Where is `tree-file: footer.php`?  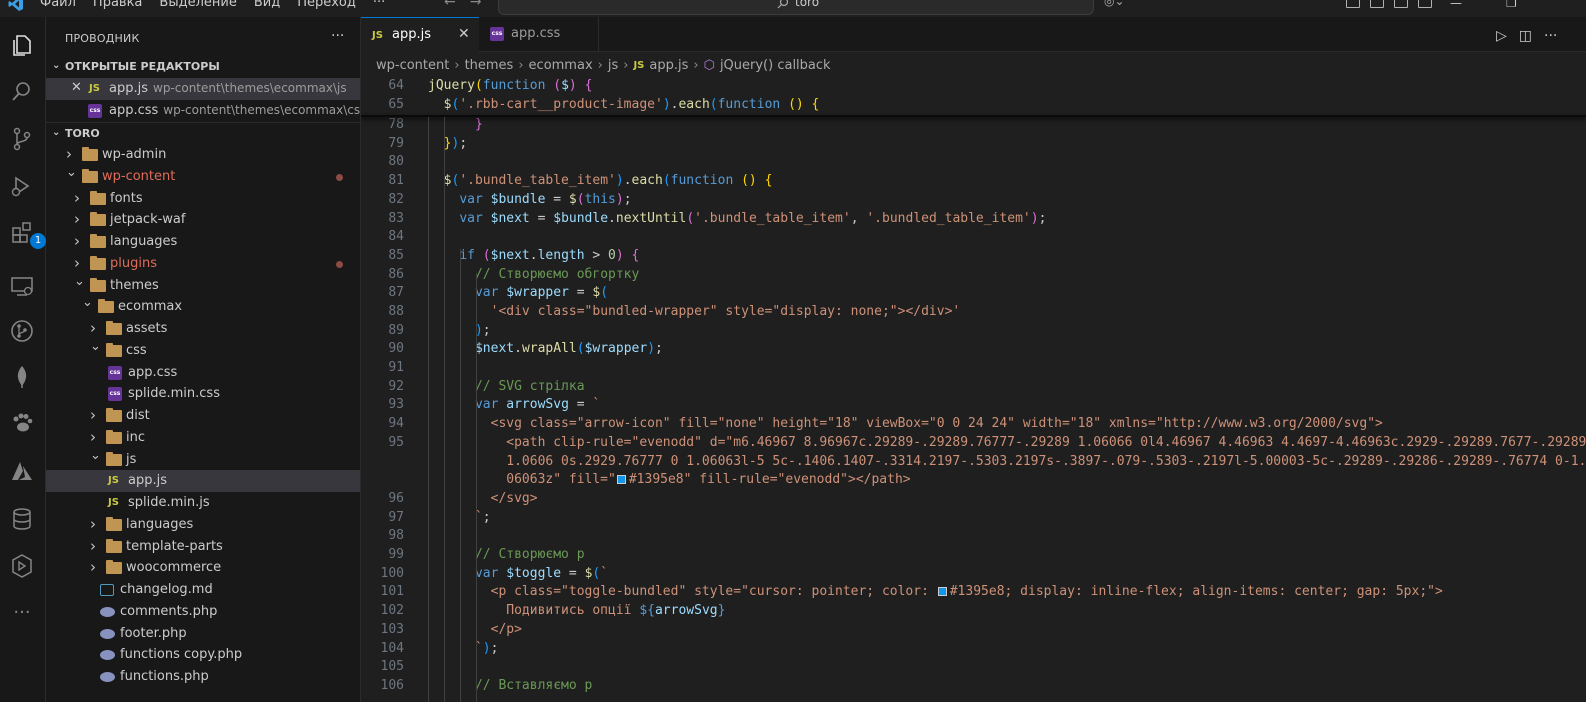
tree-file: footer.php is located at coordinates (203, 634).